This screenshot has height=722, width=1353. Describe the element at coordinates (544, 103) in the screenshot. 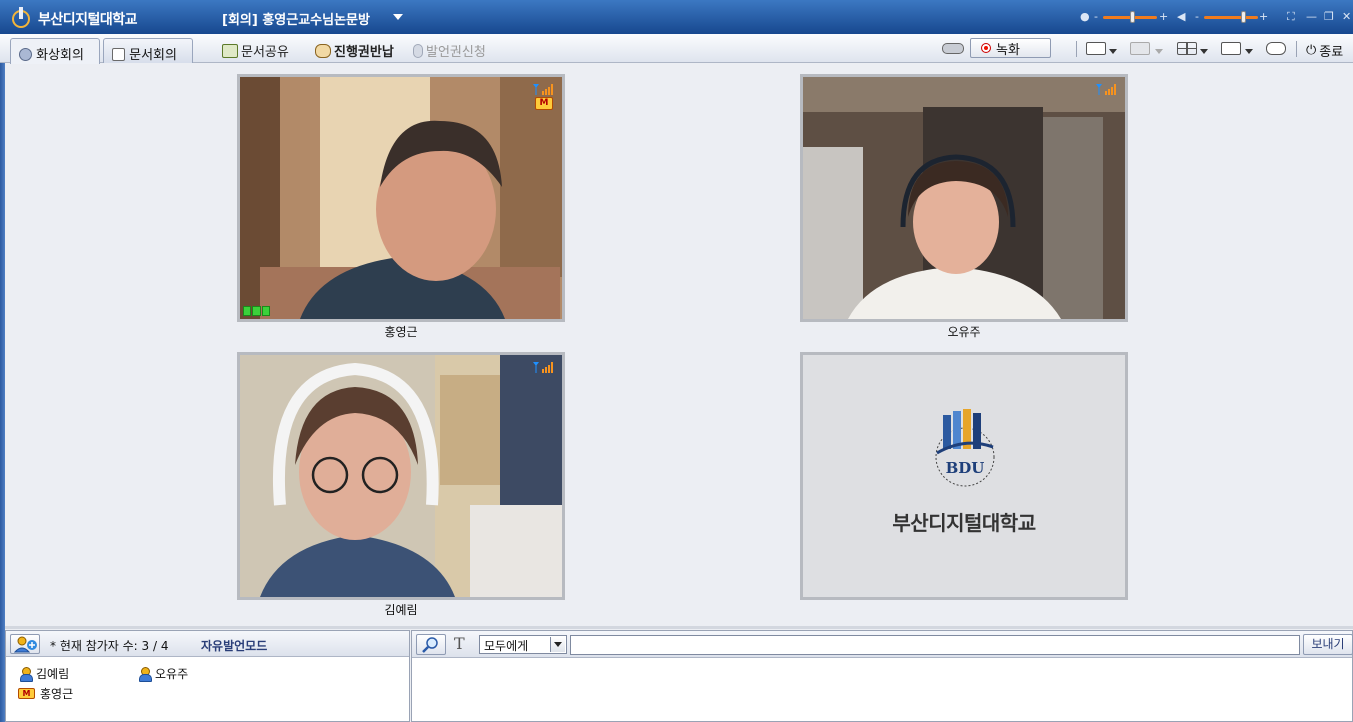

I see `moderator-badge-icon: M` at that location.